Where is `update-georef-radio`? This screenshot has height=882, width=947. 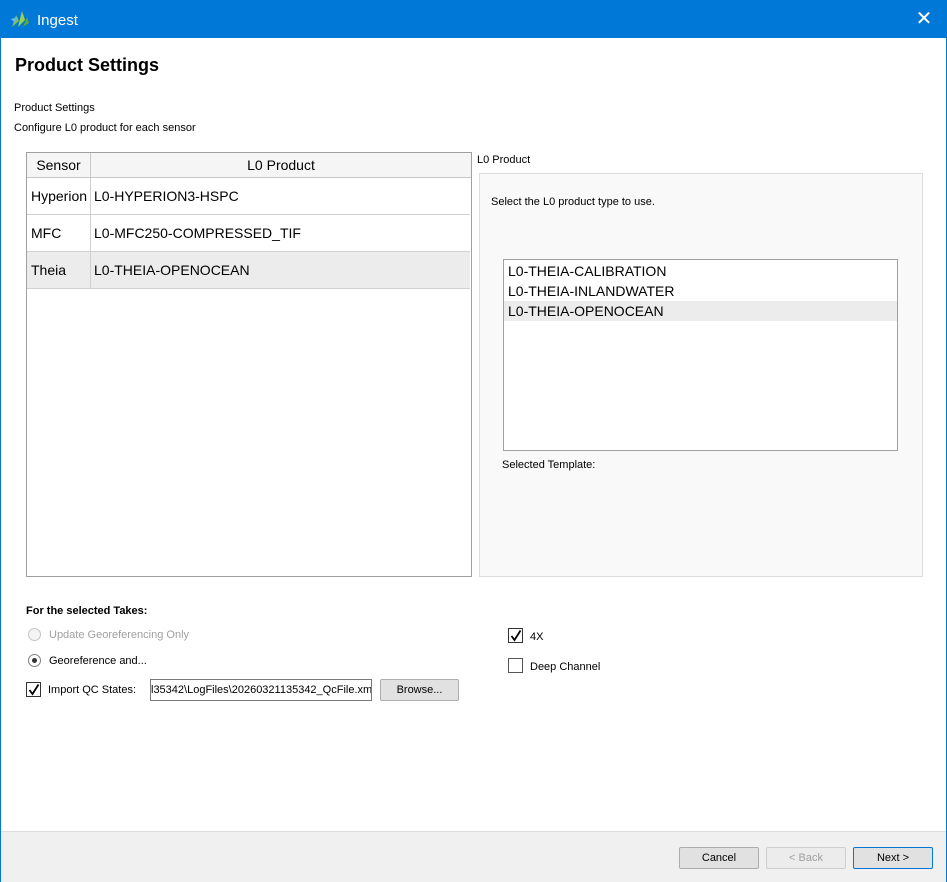
update-georef-radio is located at coordinates (34, 634).